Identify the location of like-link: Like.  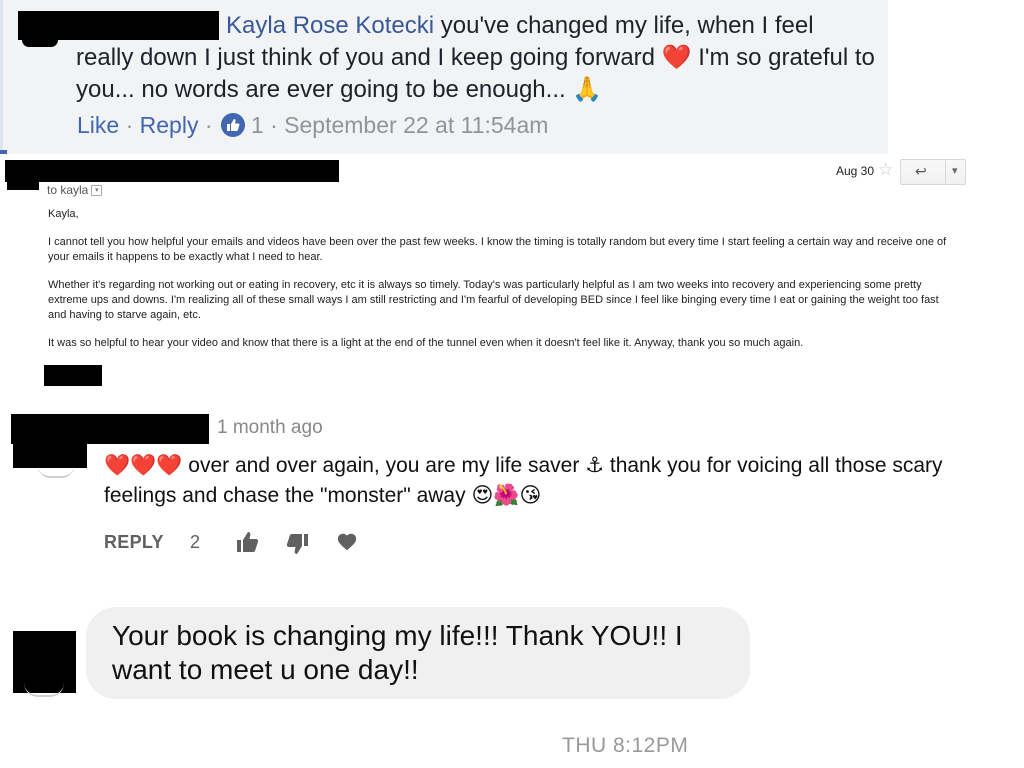
(98, 125).